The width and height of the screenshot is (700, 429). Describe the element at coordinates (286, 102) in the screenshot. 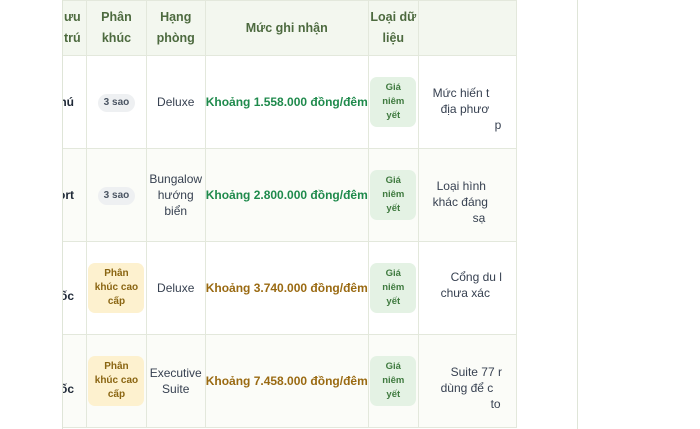

I see `price-cell: Khoảng 1.558.000 đồng/đêm` at that location.